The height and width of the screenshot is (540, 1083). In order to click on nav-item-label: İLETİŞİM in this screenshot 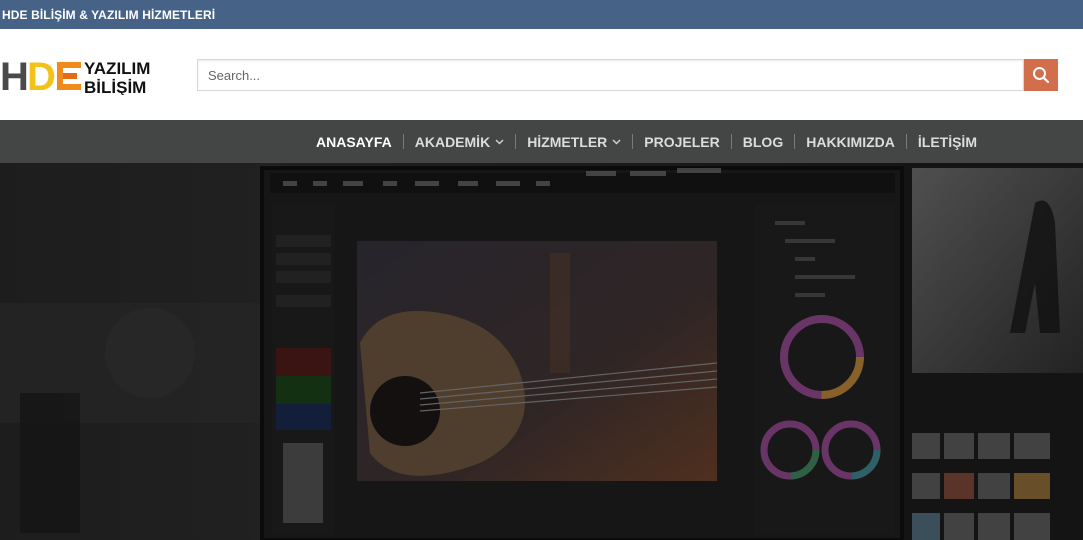, I will do `click(947, 141)`.